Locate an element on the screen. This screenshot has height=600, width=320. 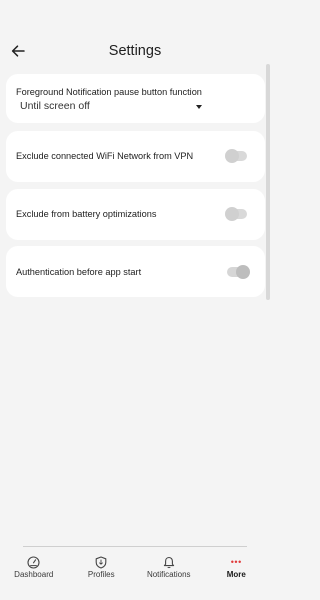
dropdown-selected-value: Until screen off is located at coordinates (55, 106).